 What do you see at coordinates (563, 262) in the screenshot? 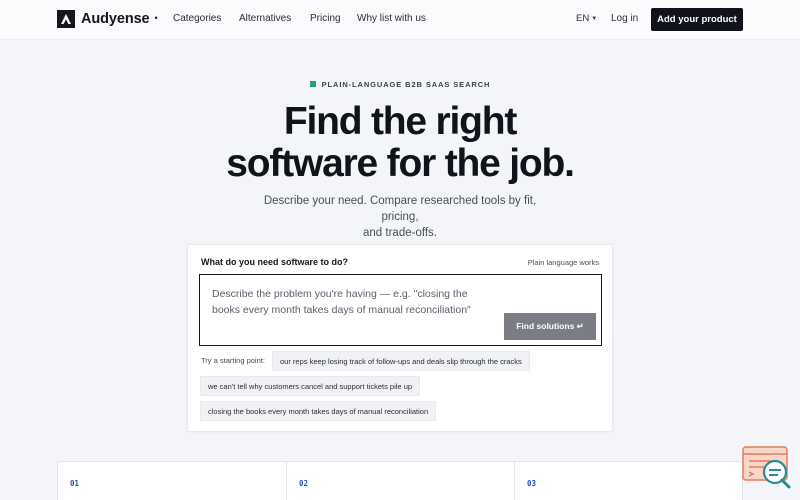
I see `search-hint: Plain language works` at bounding box center [563, 262].